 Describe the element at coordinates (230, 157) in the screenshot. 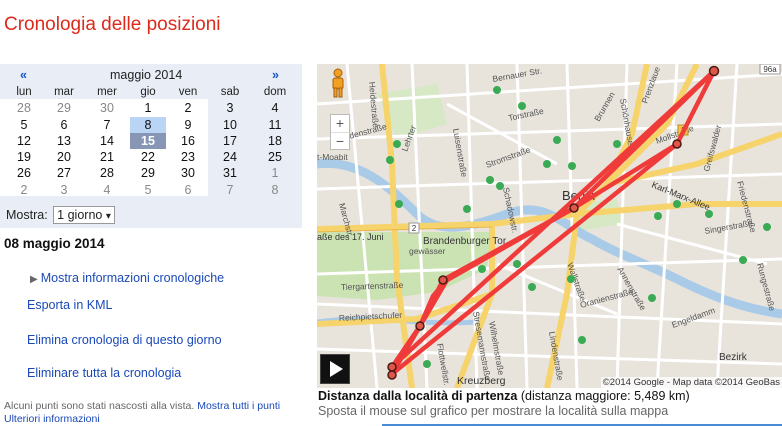

I see `calendar-day: 24` at that location.